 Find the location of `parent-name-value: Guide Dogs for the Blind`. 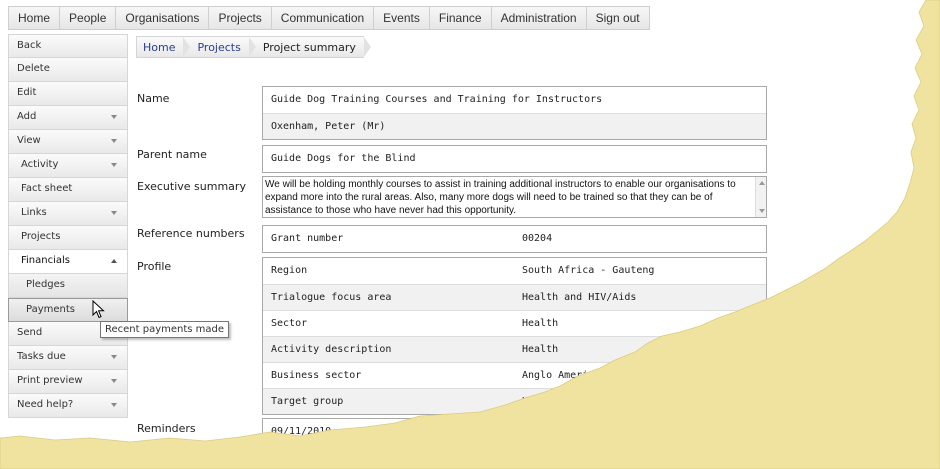

parent-name-value: Guide Dogs for the Blind is located at coordinates (514, 159).